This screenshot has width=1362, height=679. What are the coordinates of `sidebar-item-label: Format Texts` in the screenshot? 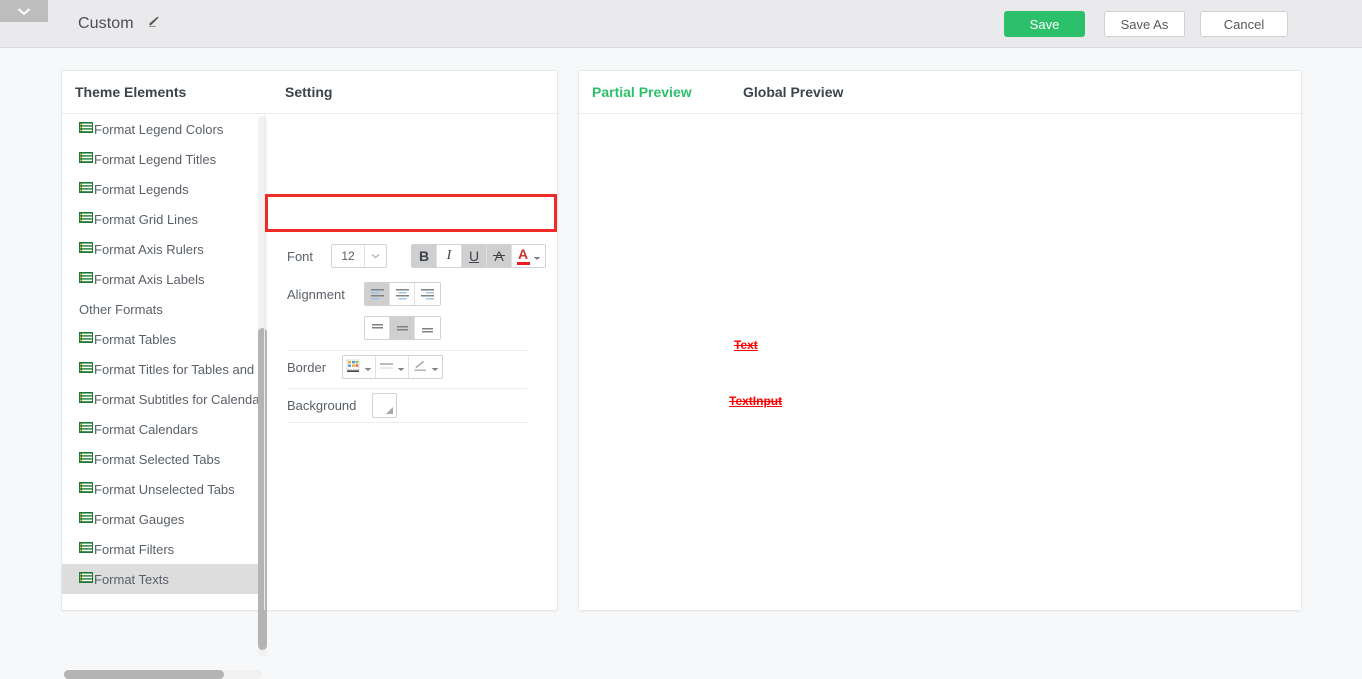 It's located at (131, 579).